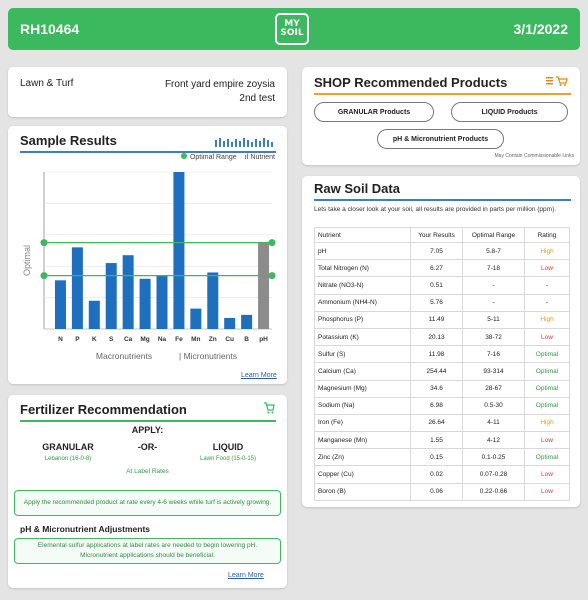 The image size is (588, 600). Describe the element at coordinates (228, 459) in the screenshot. I see `liquid-product: Lawn Food (15-0-15)` at that location.